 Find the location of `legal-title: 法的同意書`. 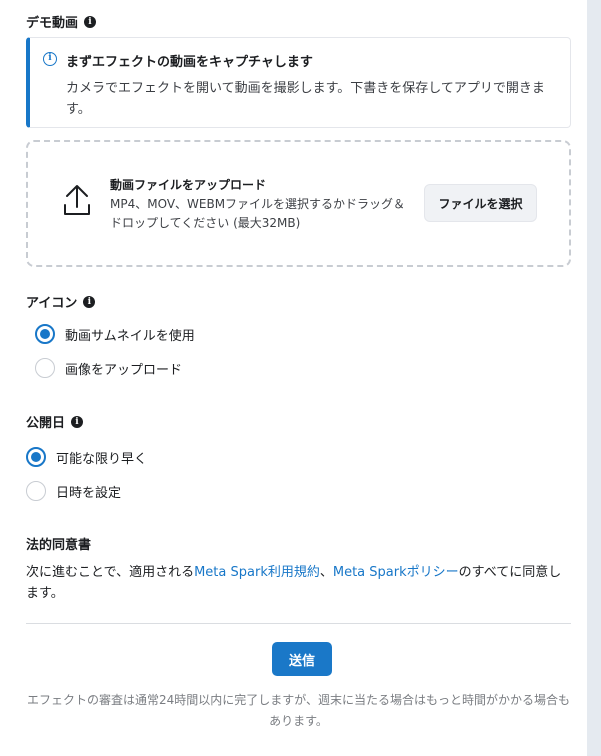

legal-title: 法的同意書 is located at coordinates (59, 545).